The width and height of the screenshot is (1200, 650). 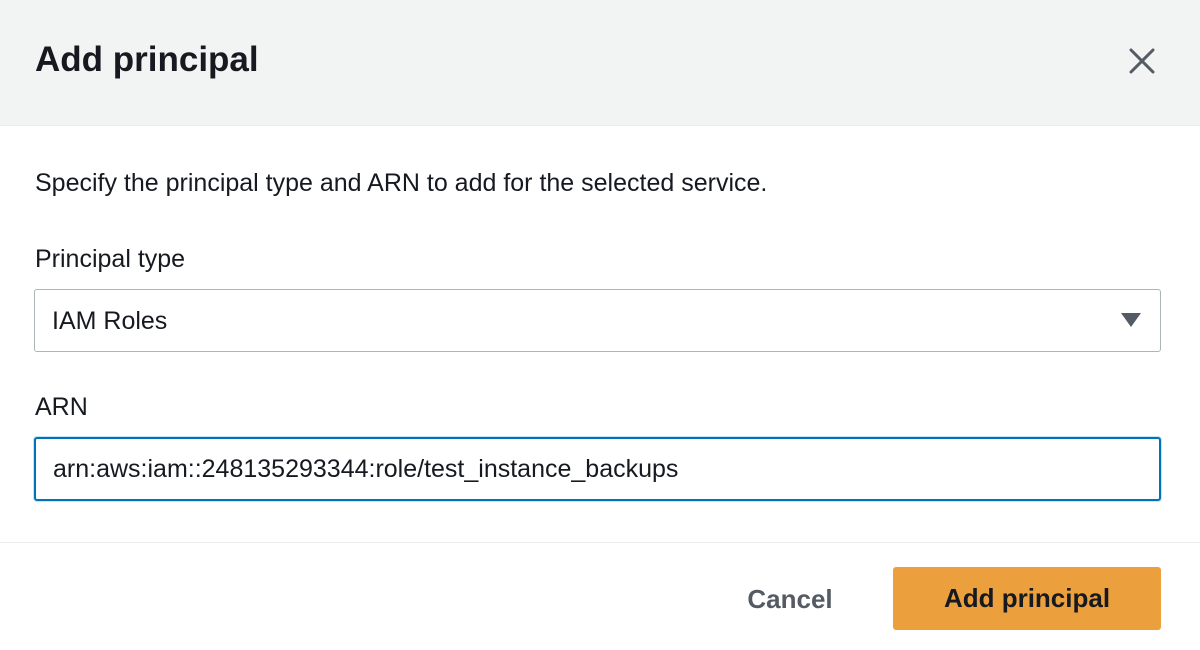 I want to click on close-icon, so click(x=1142, y=61).